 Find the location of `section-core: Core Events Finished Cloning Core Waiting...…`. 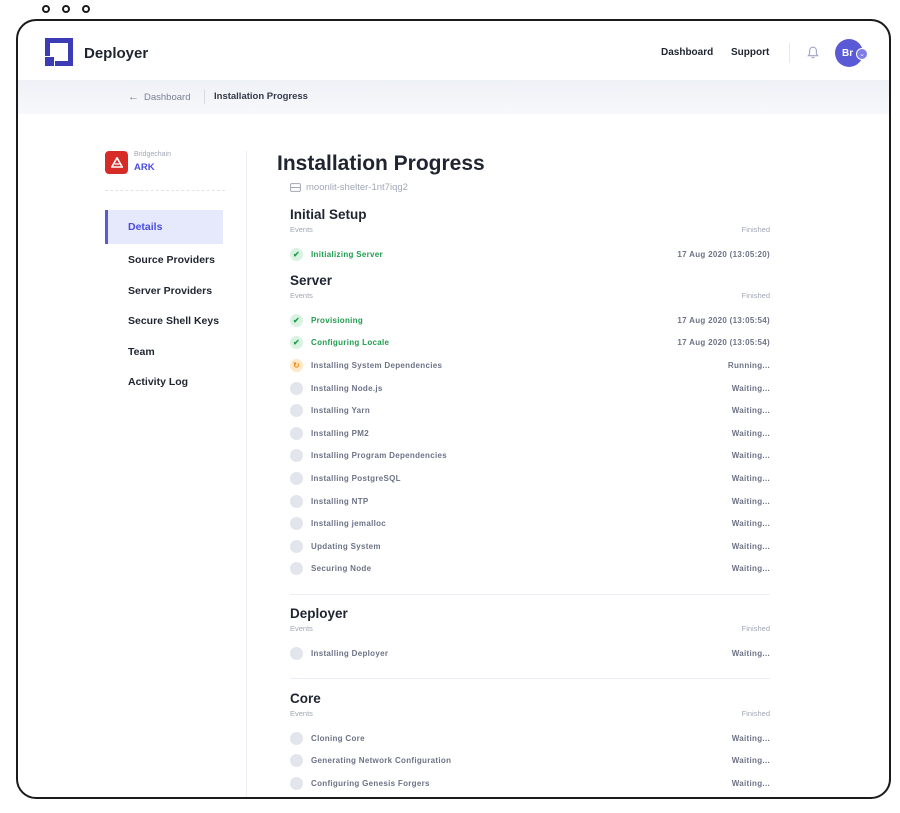

section-core: Core Events Finished Cloning Core Waiting...… is located at coordinates (530, 743).